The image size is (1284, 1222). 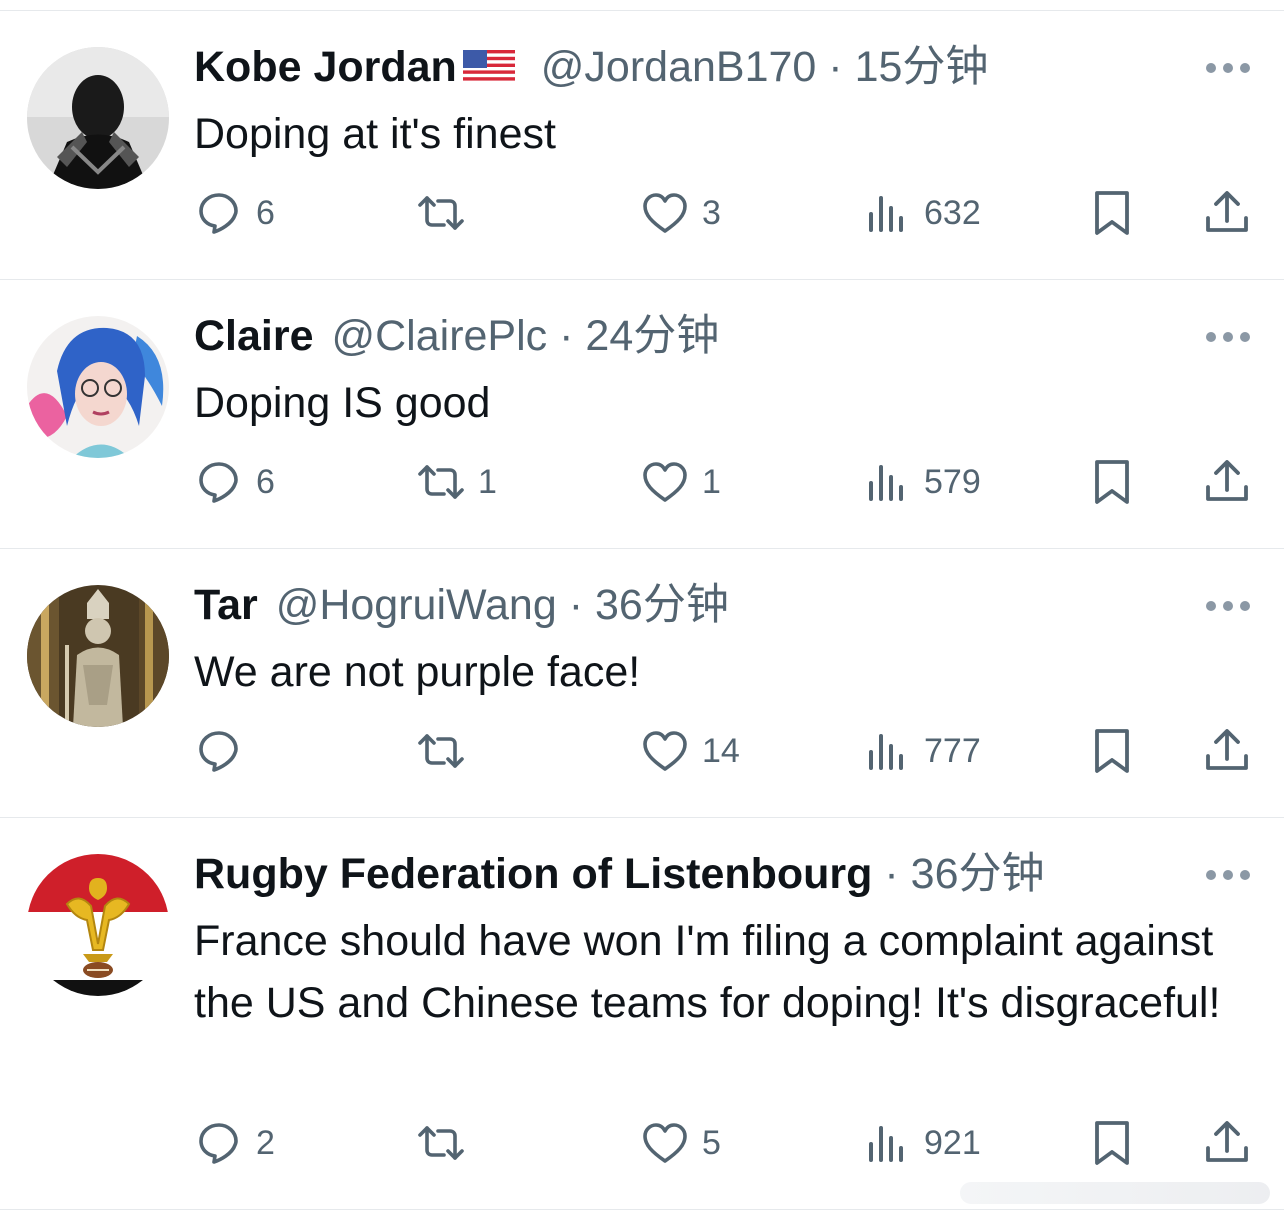 What do you see at coordinates (952, 750) in the screenshot?
I see `view-count: 777` at bounding box center [952, 750].